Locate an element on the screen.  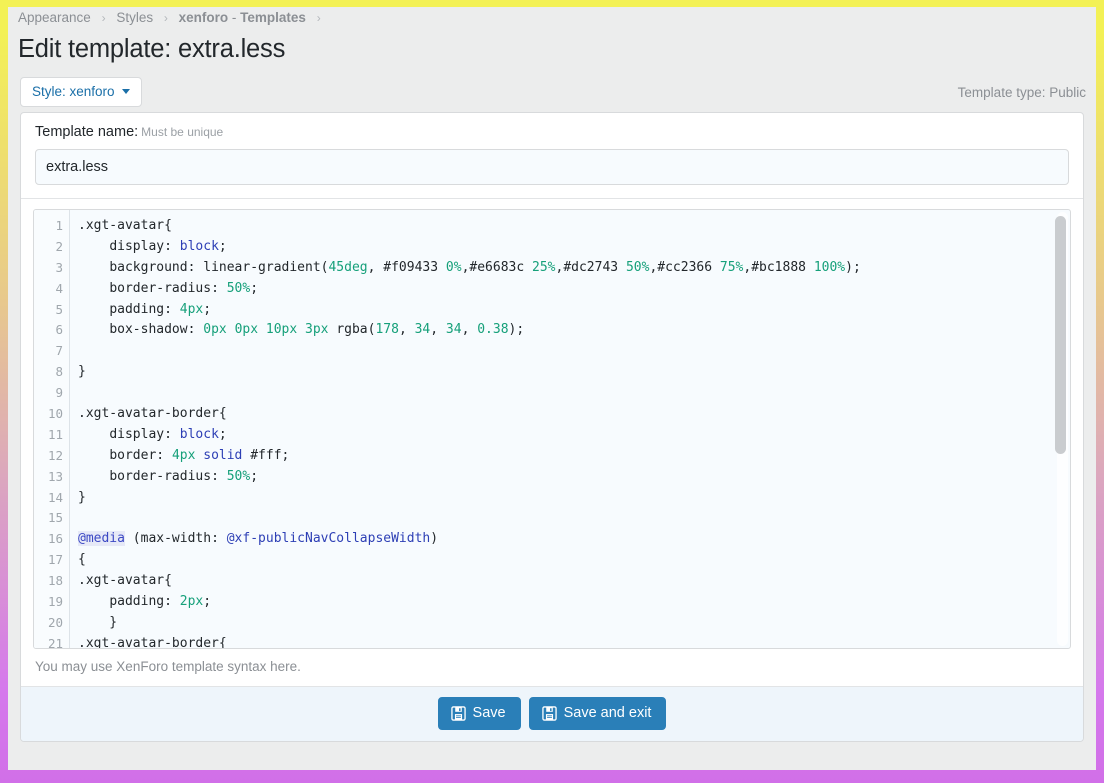
editor-line-number: 11 is located at coordinates (55, 434).